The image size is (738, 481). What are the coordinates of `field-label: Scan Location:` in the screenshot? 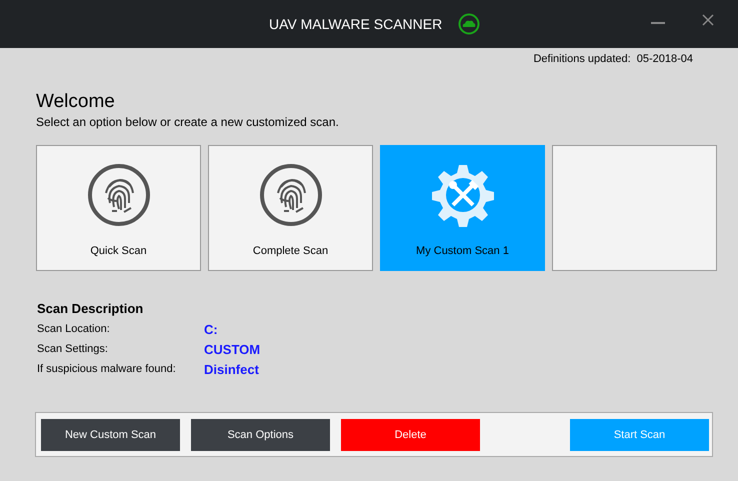 It's located at (74, 329).